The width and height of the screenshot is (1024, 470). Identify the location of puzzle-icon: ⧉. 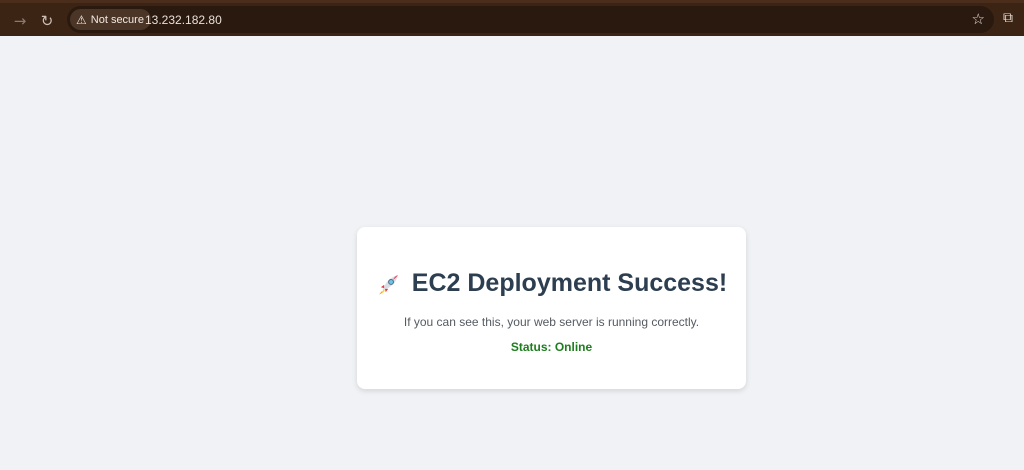
(1012, 20).